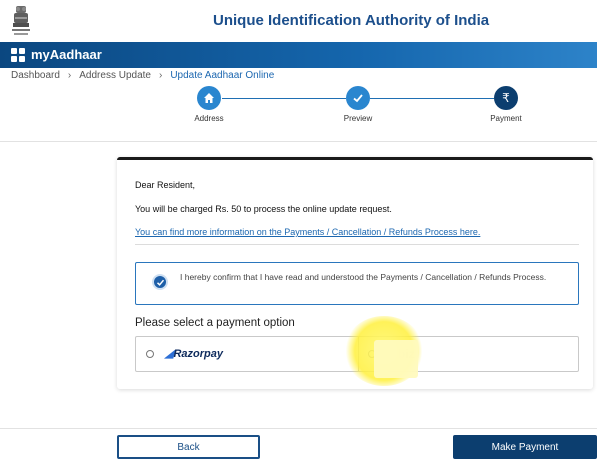  What do you see at coordinates (21, 20) in the screenshot?
I see `national-emblem-icon` at bounding box center [21, 20].